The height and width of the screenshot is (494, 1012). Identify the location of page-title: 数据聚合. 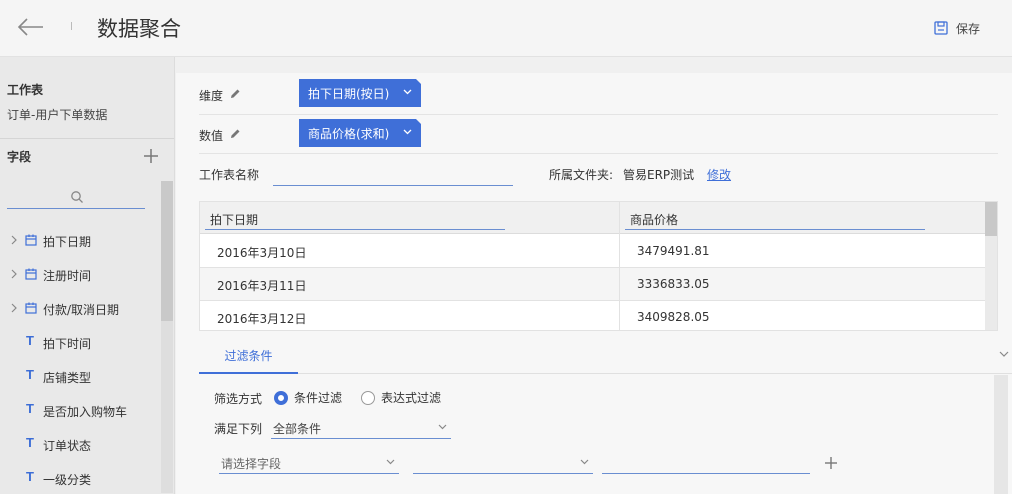
(139, 29).